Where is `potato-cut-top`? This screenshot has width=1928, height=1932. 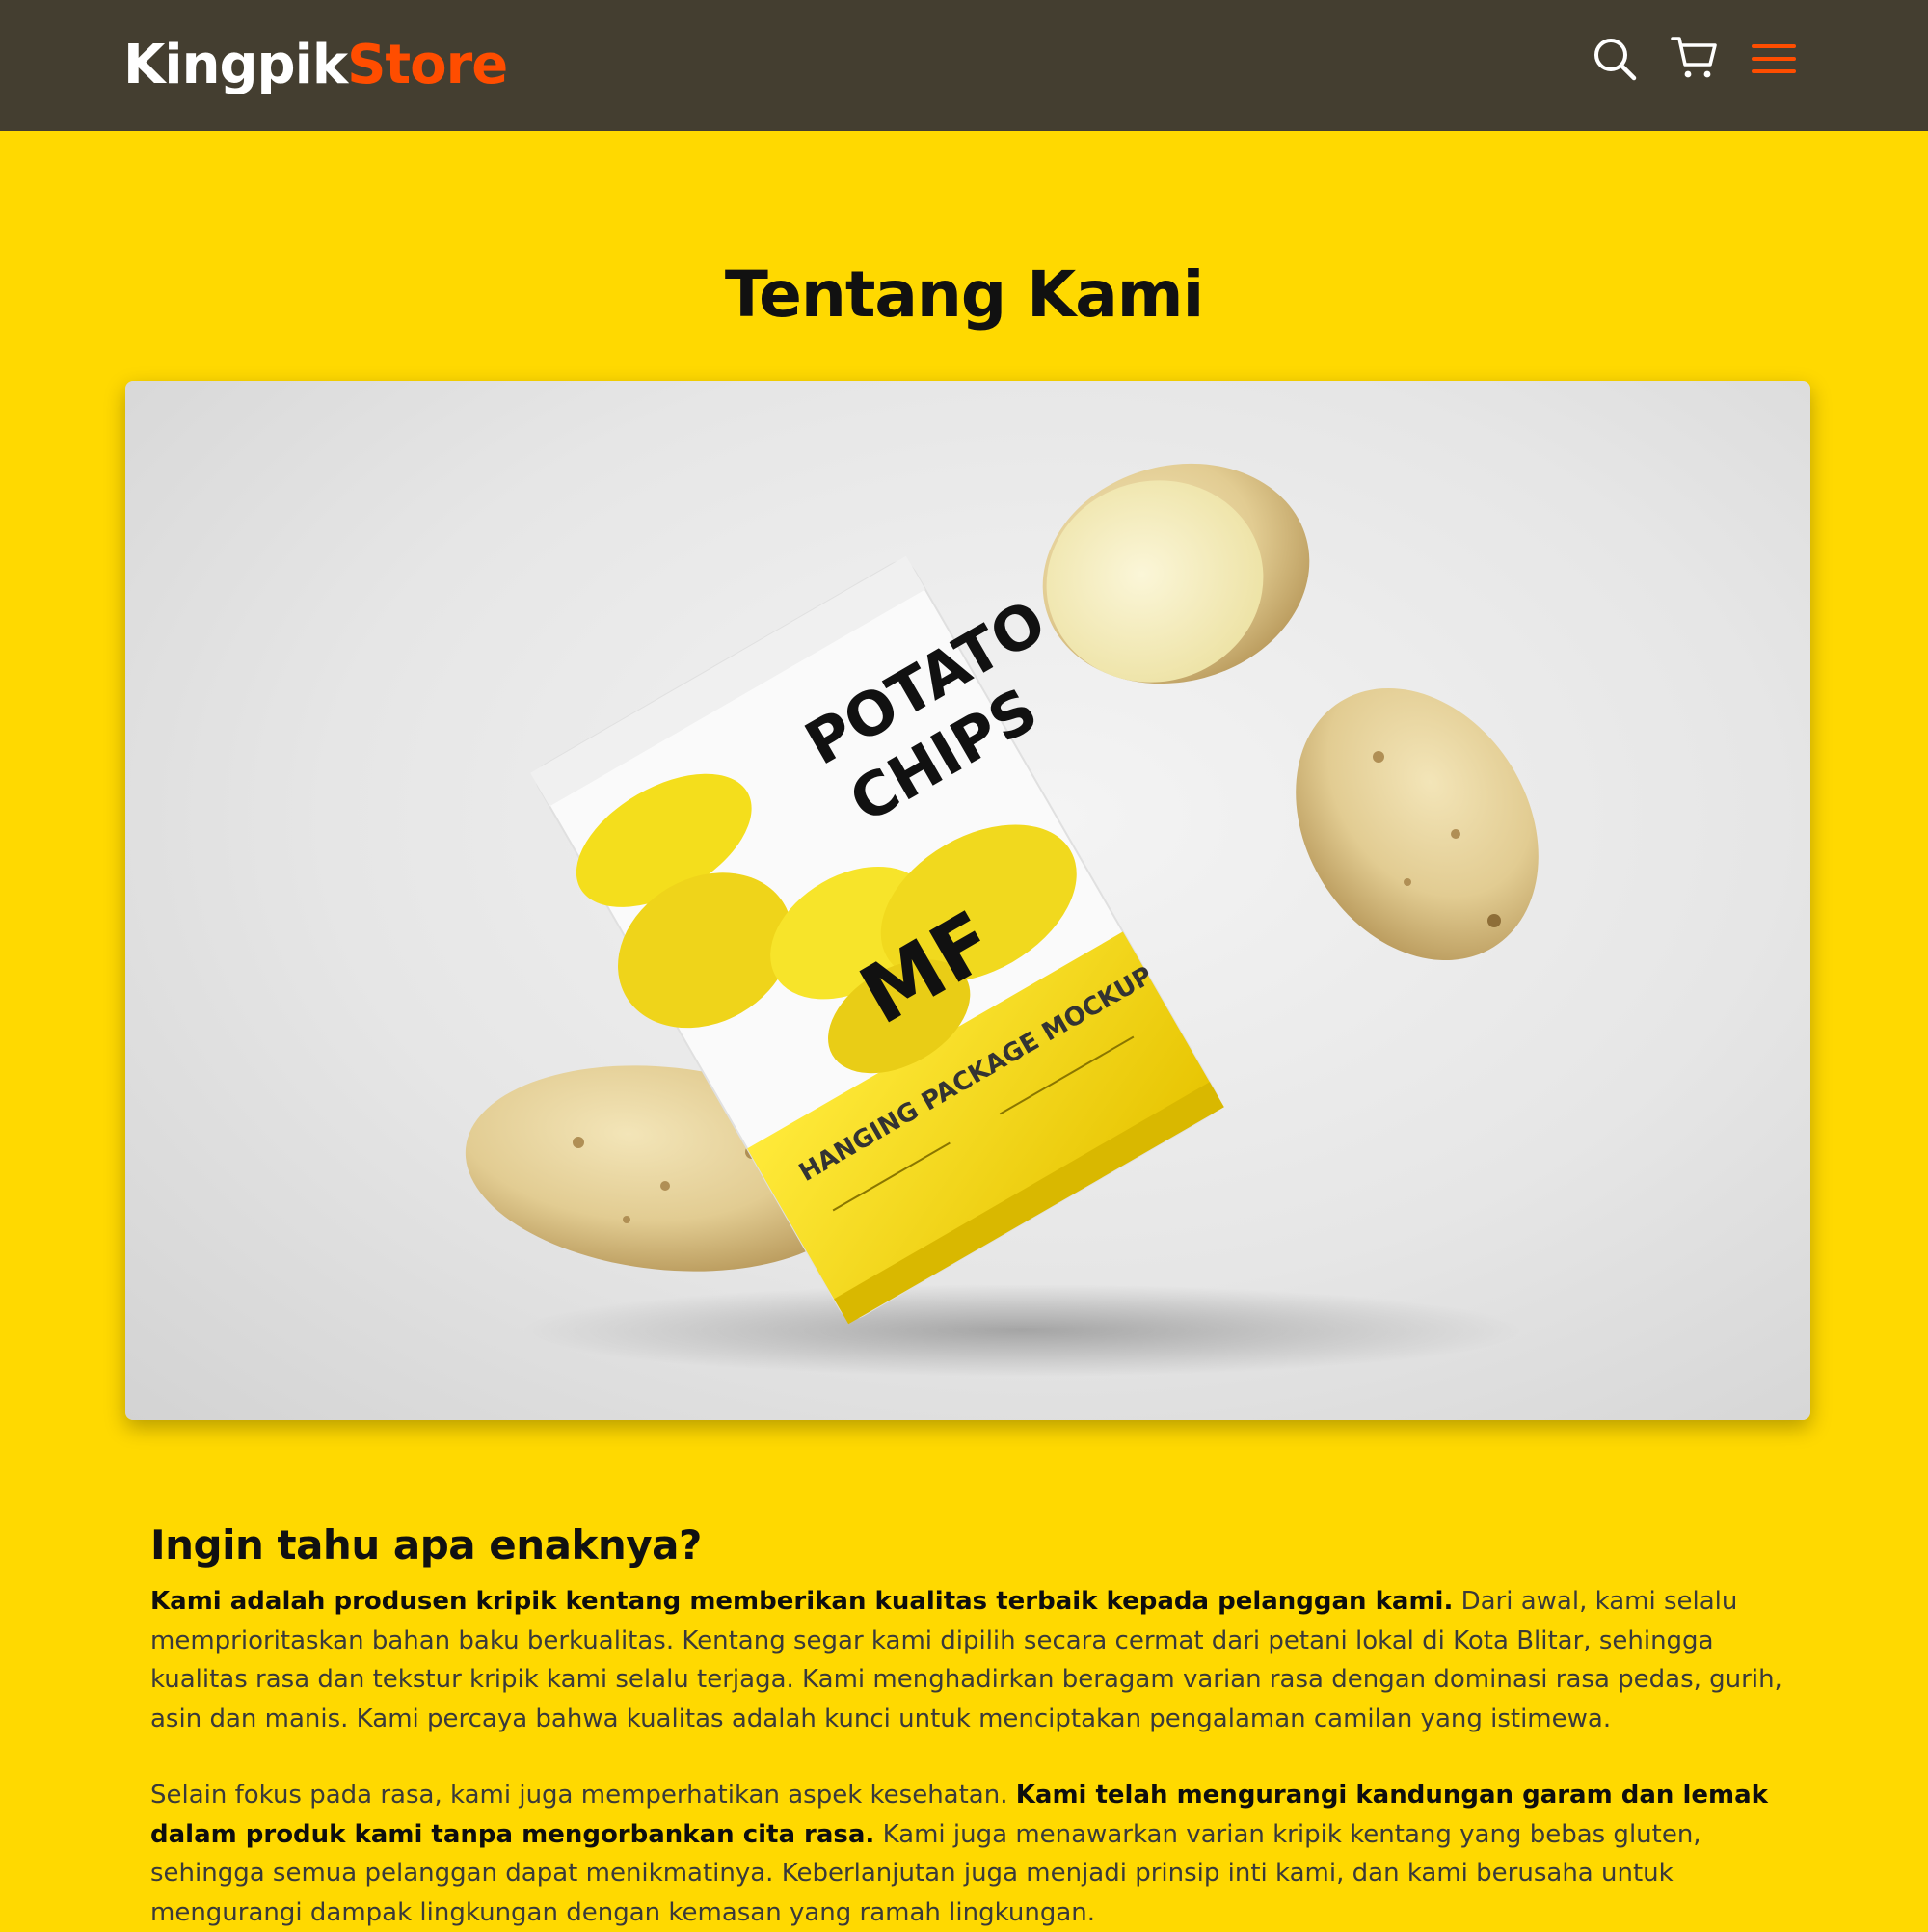
potato-cut-top is located at coordinates (1176, 574).